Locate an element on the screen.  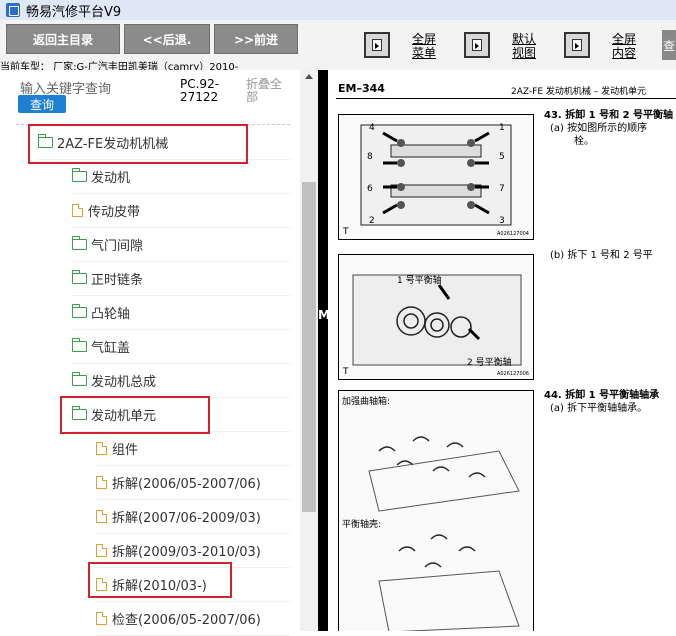
back-button: <<后退. is located at coordinates (167, 39).